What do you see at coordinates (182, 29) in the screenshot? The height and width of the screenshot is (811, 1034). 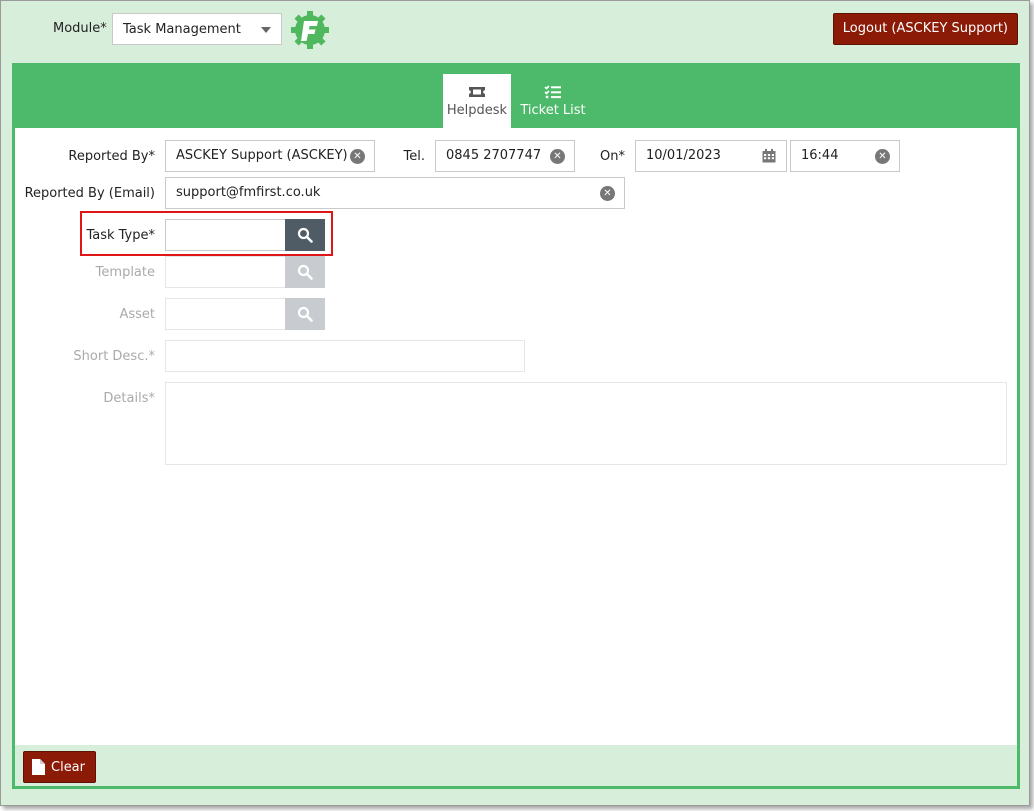 I see `module-select-value: Task Management` at bounding box center [182, 29].